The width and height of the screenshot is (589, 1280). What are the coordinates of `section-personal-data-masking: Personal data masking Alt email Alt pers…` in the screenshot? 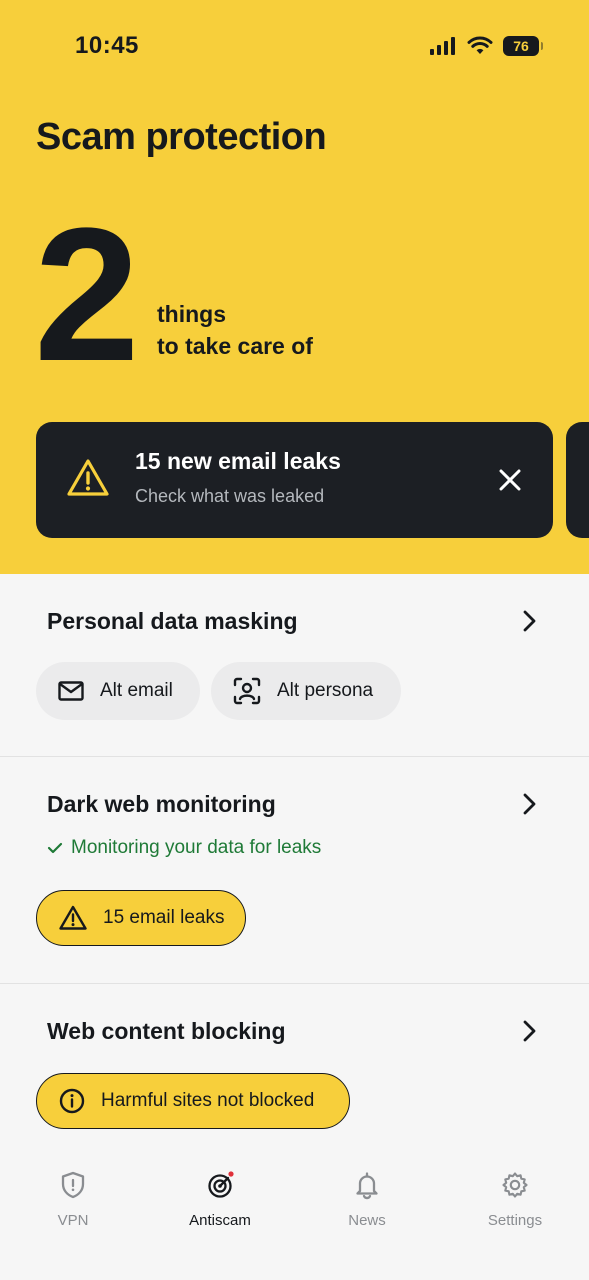 It's located at (294, 665).